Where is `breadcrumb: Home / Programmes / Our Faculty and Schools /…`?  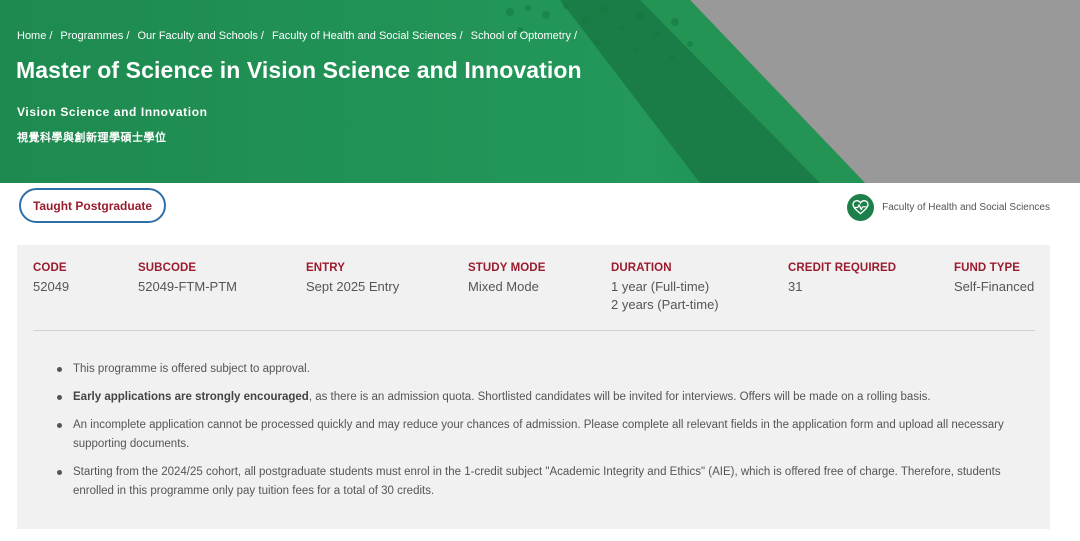 breadcrumb: Home / Programmes / Our Faculty and Schools /… is located at coordinates (301, 36).